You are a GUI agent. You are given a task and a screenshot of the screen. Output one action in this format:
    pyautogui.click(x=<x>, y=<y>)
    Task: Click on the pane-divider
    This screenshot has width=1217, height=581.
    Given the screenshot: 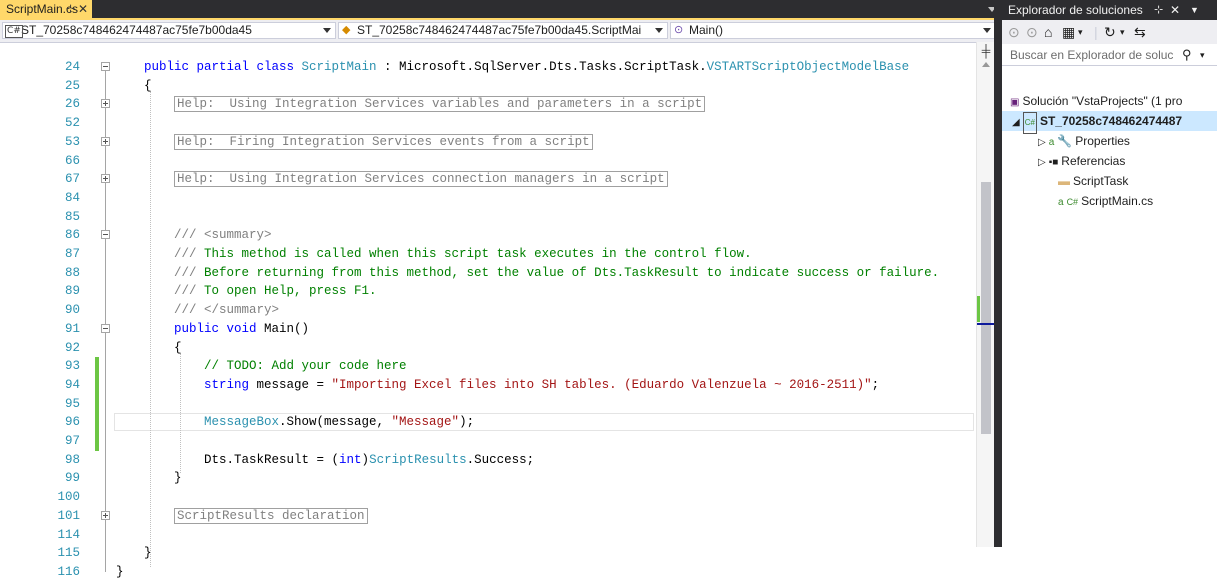 What is the action you would take?
    pyautogui.click(x=998, y=273)
    